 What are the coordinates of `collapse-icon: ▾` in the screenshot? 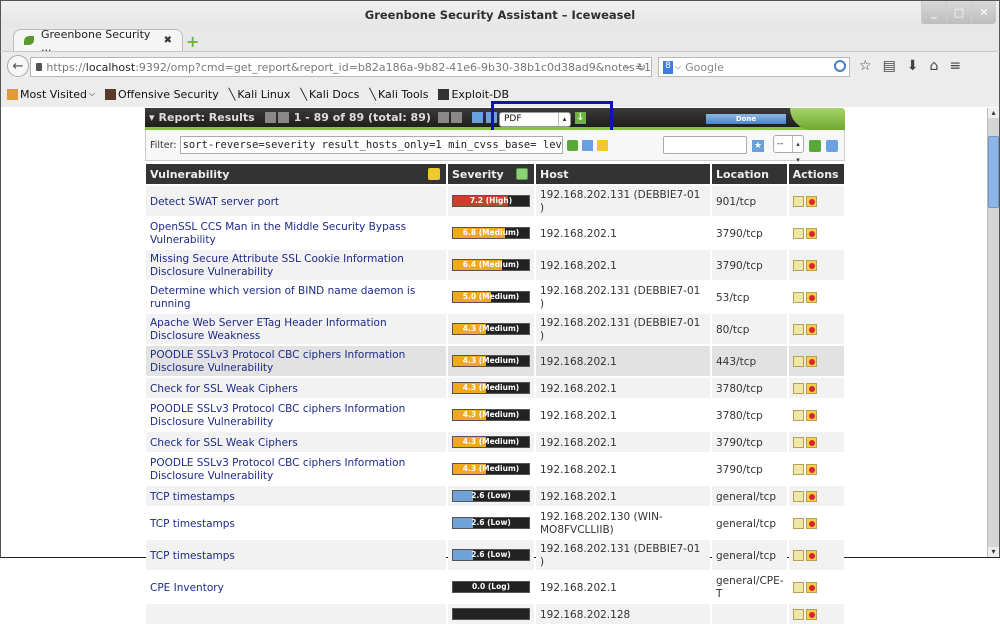 It's located at (152, 117).